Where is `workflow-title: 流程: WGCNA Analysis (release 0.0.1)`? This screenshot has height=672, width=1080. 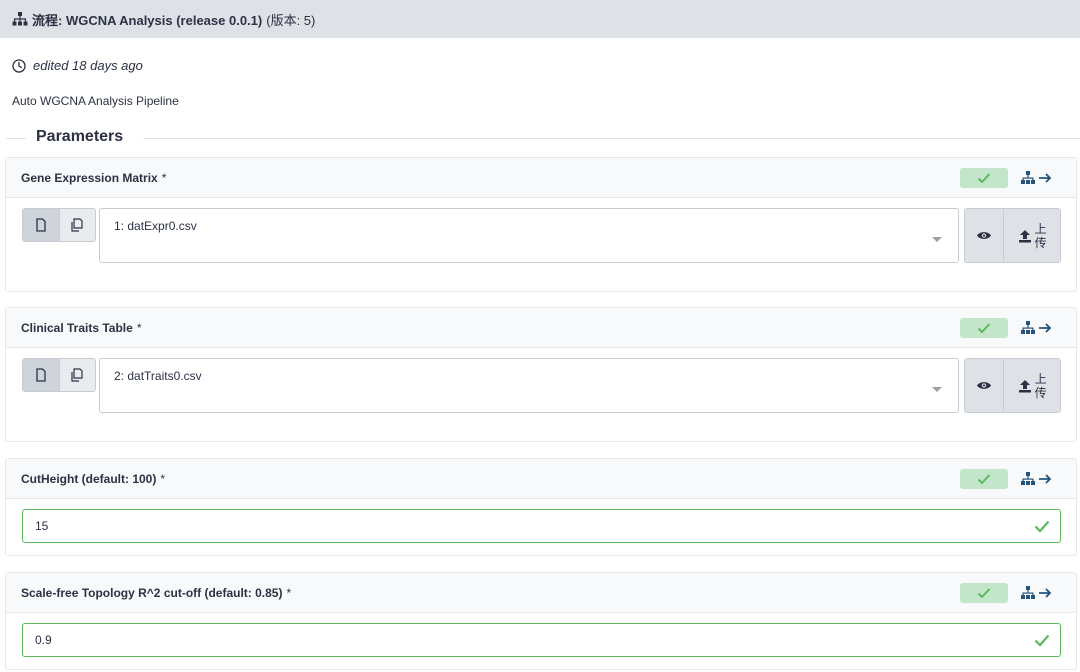
workflow-title: 流程: WGCNA Analysis (release 0.0.1) is located at coordinates (147, 20).